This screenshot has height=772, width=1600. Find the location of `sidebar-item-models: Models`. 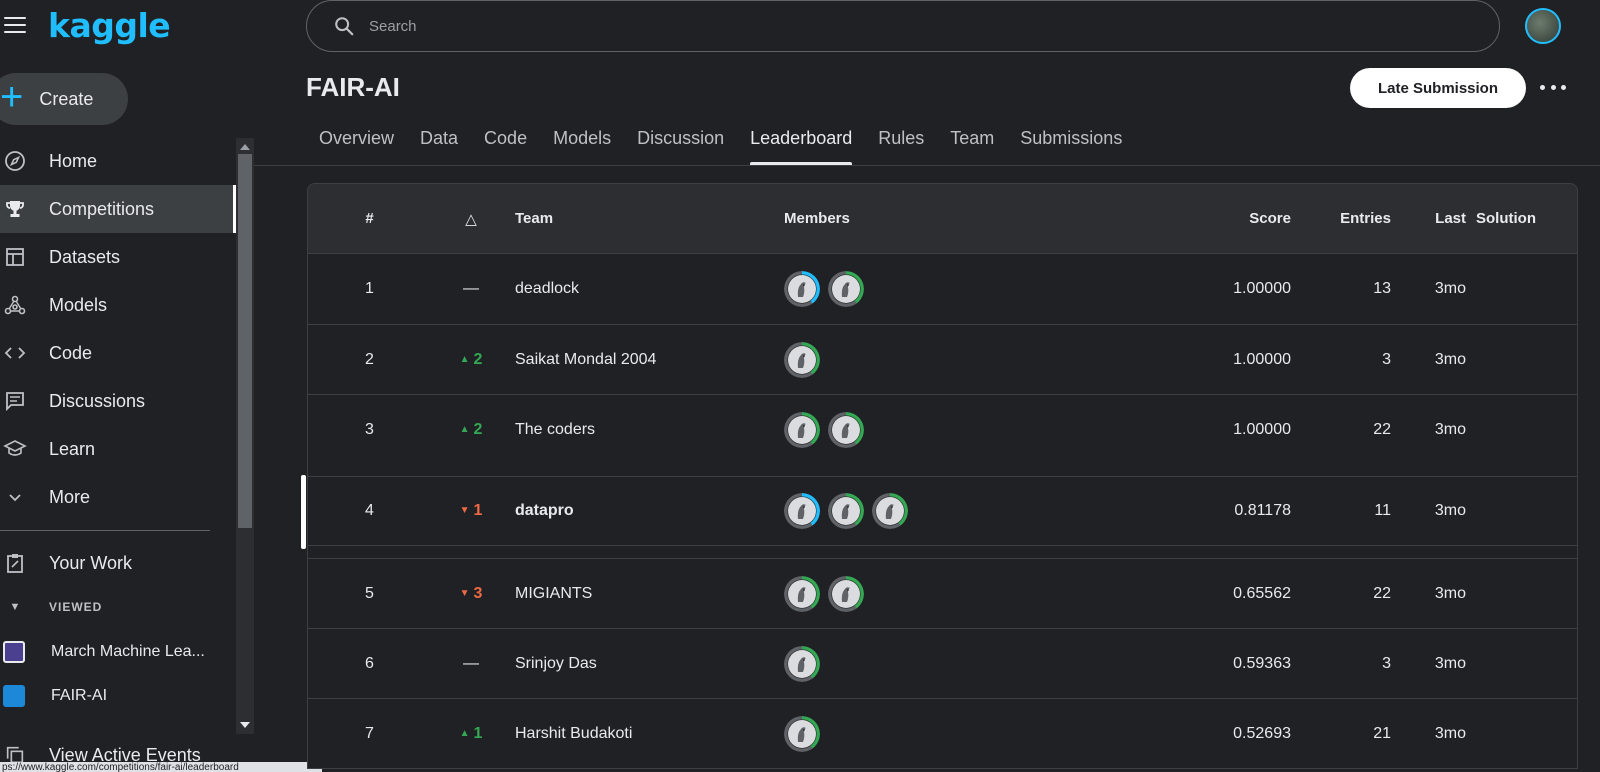

sidebar-item-models: Models is located at coordinates (118, 305).